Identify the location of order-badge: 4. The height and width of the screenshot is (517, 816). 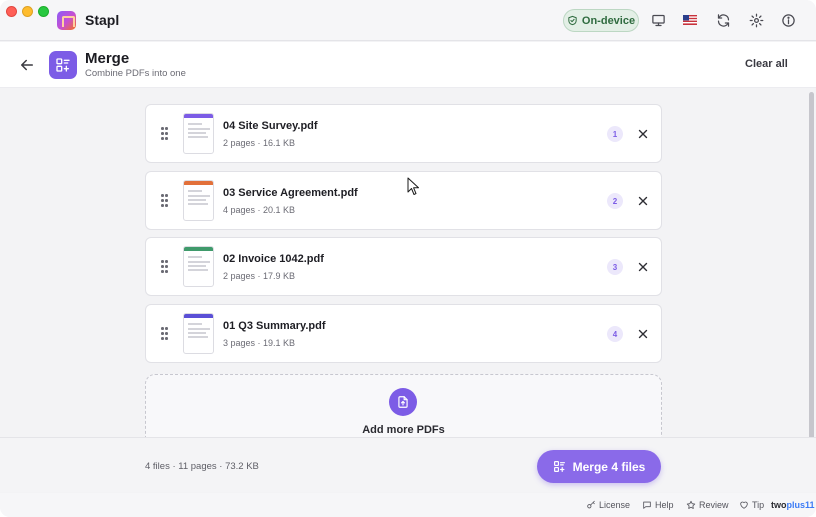
(615, 334).